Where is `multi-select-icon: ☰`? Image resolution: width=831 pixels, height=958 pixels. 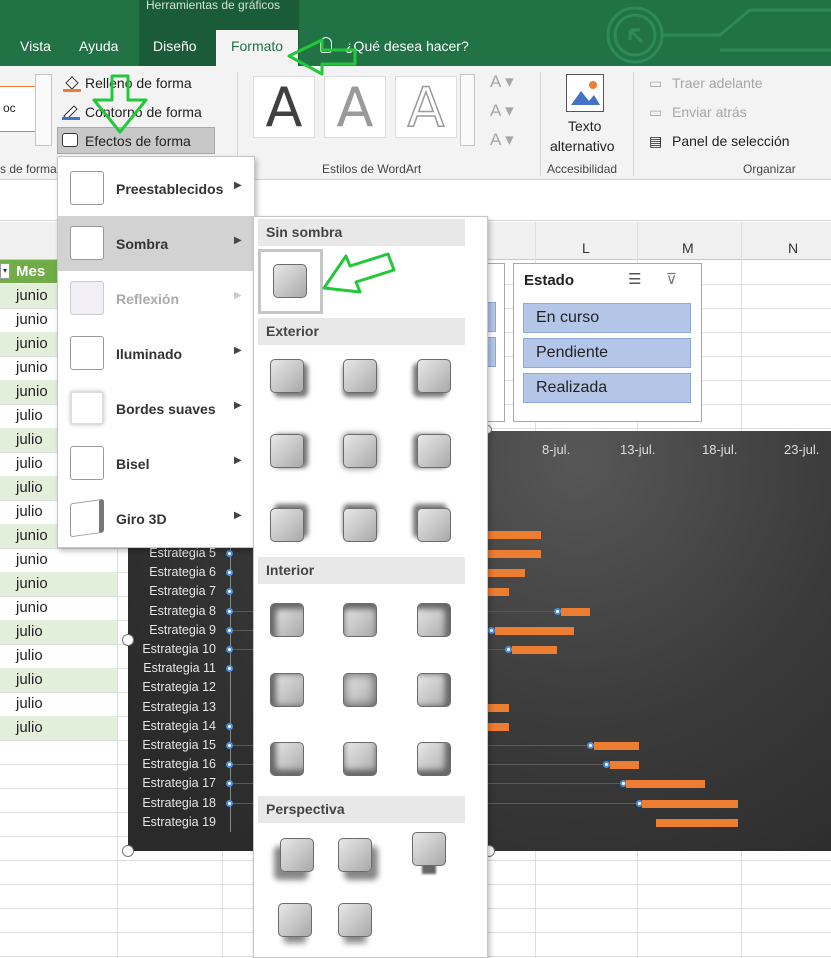 multi-select-icon: ☰ is located at coordinates (634, 279).